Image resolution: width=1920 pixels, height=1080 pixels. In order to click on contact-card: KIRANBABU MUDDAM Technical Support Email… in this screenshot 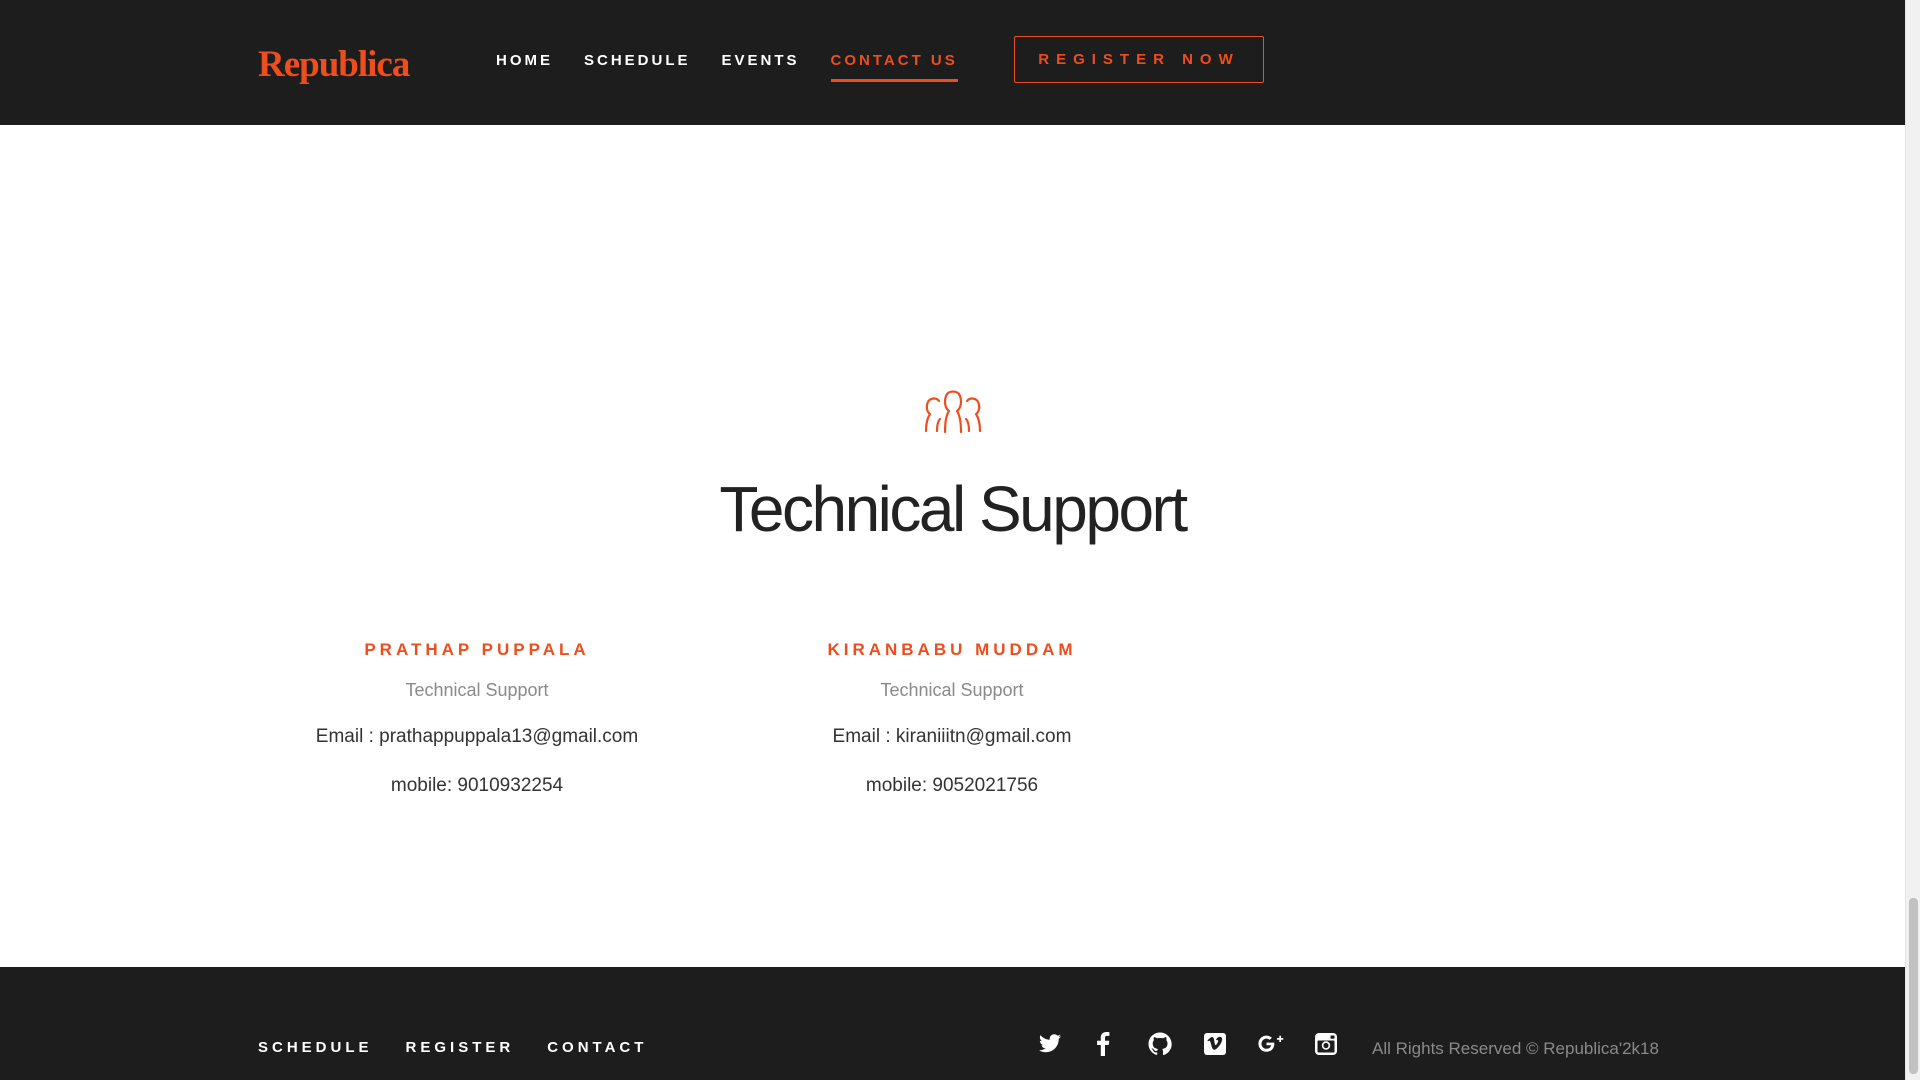, I will do `click(952, 718)`.